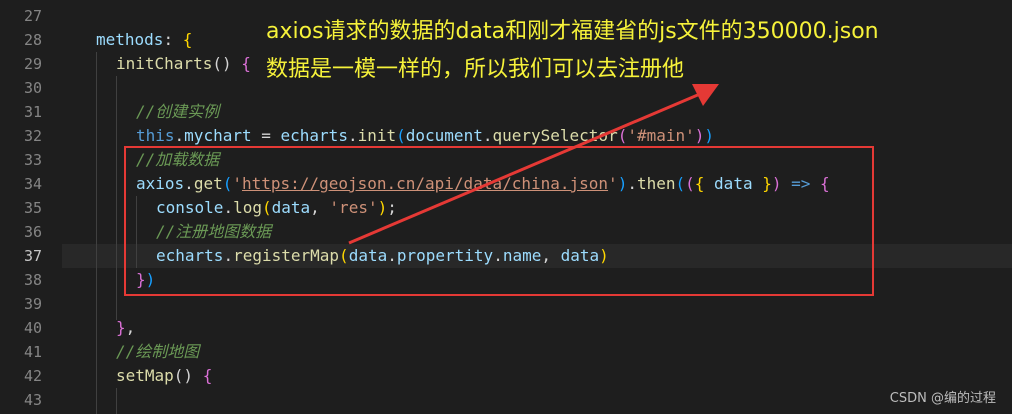 The image size is (1012, 414). Describe the element at coordinates (555, 135) in the screenshot. I see `code-token: querySelector` at that location.